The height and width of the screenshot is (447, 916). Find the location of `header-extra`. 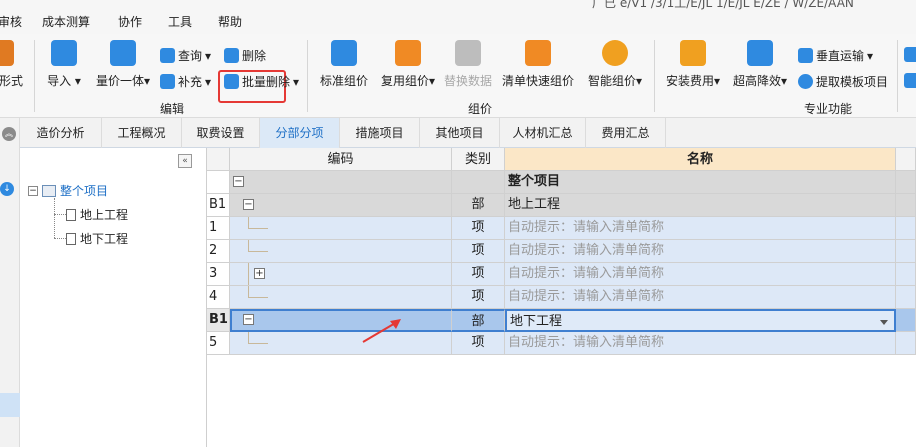

header-extra is located at coordinates (906, 159).